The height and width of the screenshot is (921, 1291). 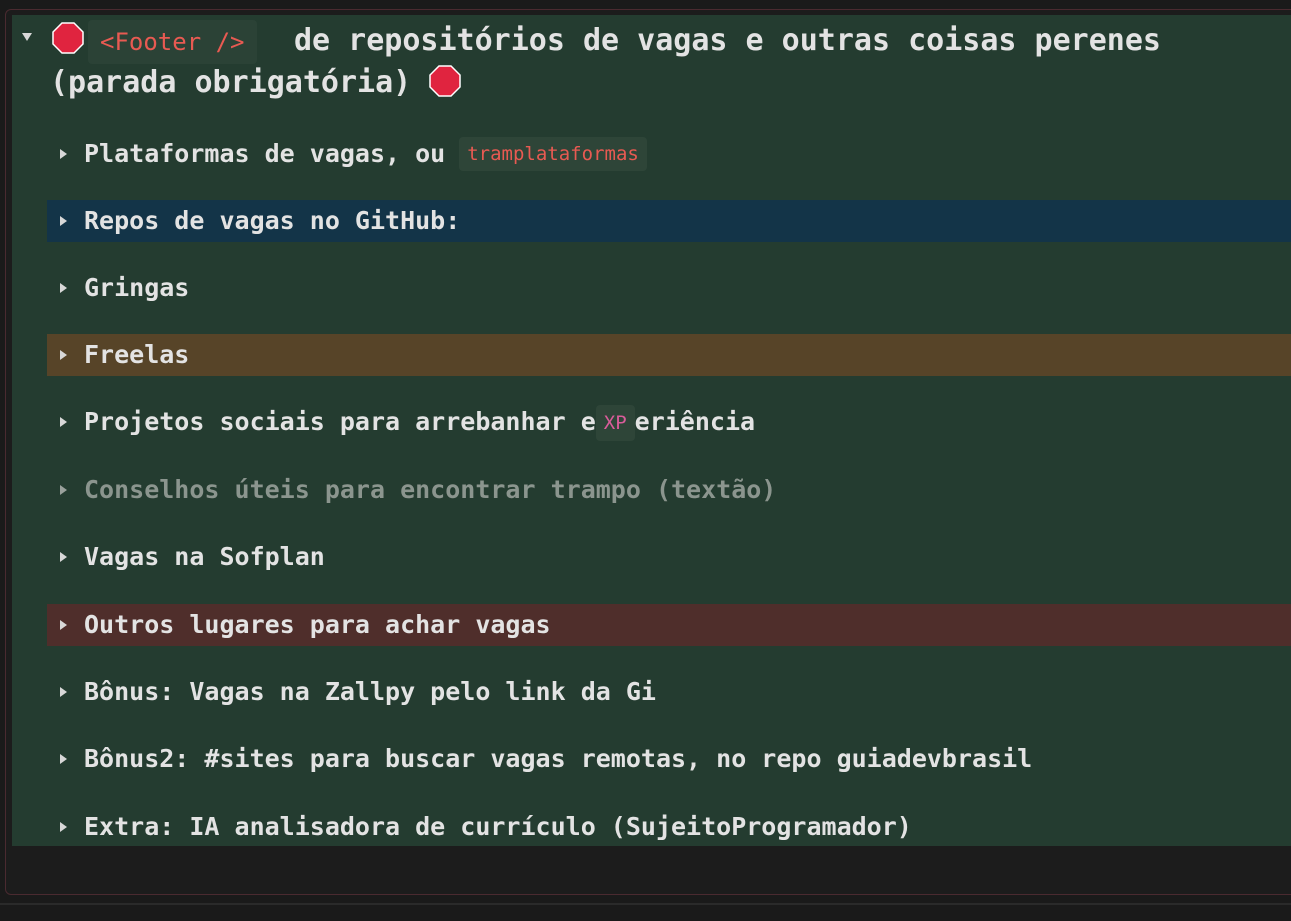 What do you see at coordinates (265, 153) in the screenshot?
I see `item-label-text: Plataformas de vagas, ou` at bounding box center [265, 153].